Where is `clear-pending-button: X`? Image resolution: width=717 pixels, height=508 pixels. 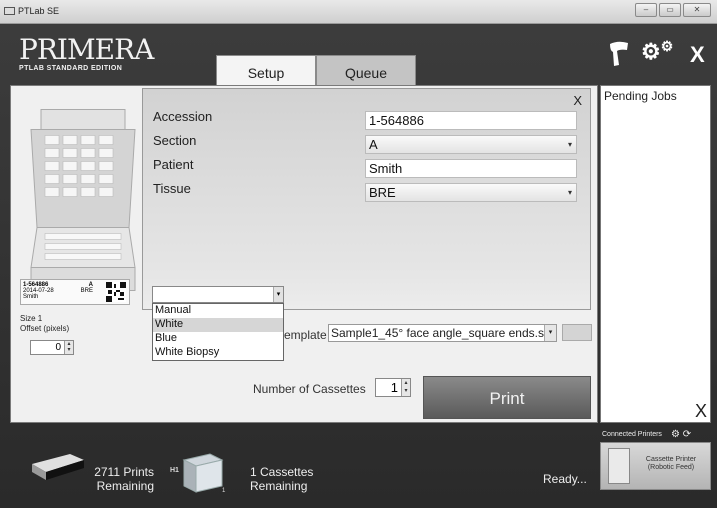 clear-pending-button: X is located at coordinates (701, 411).